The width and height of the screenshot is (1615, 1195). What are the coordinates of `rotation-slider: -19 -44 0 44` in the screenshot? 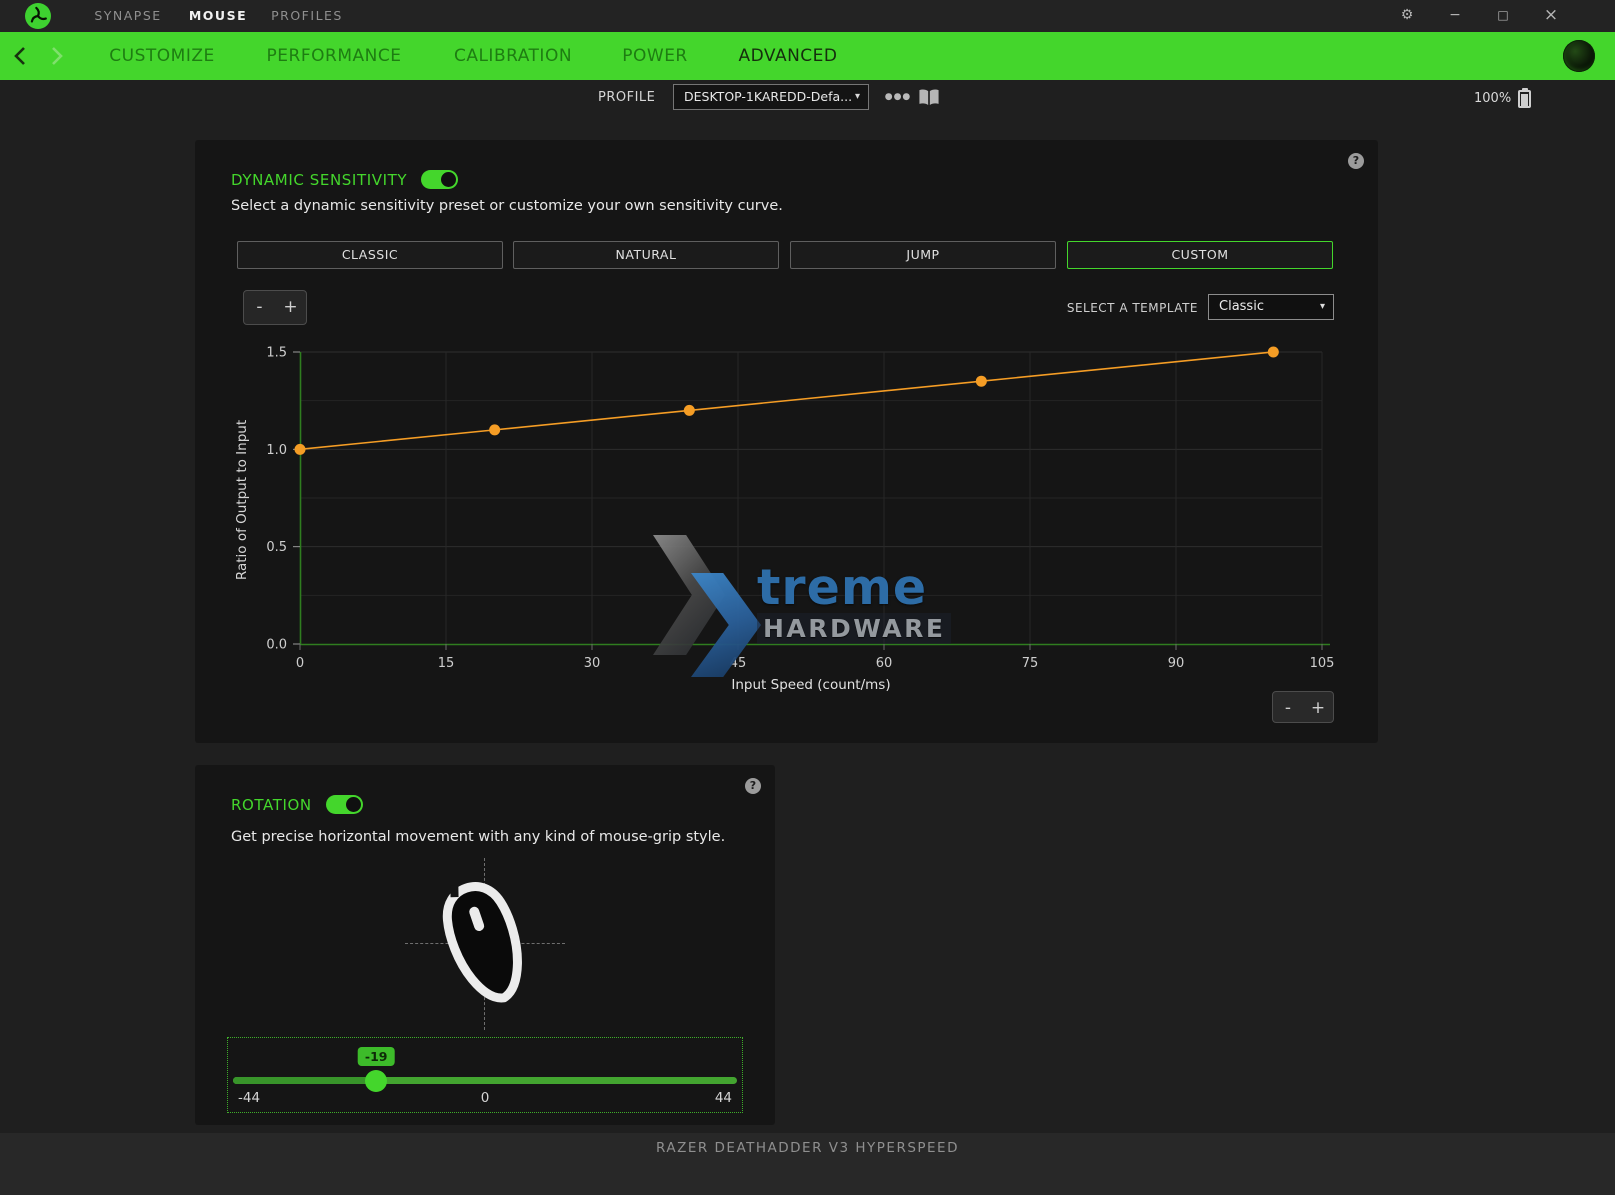 It's located at (485, 1075).